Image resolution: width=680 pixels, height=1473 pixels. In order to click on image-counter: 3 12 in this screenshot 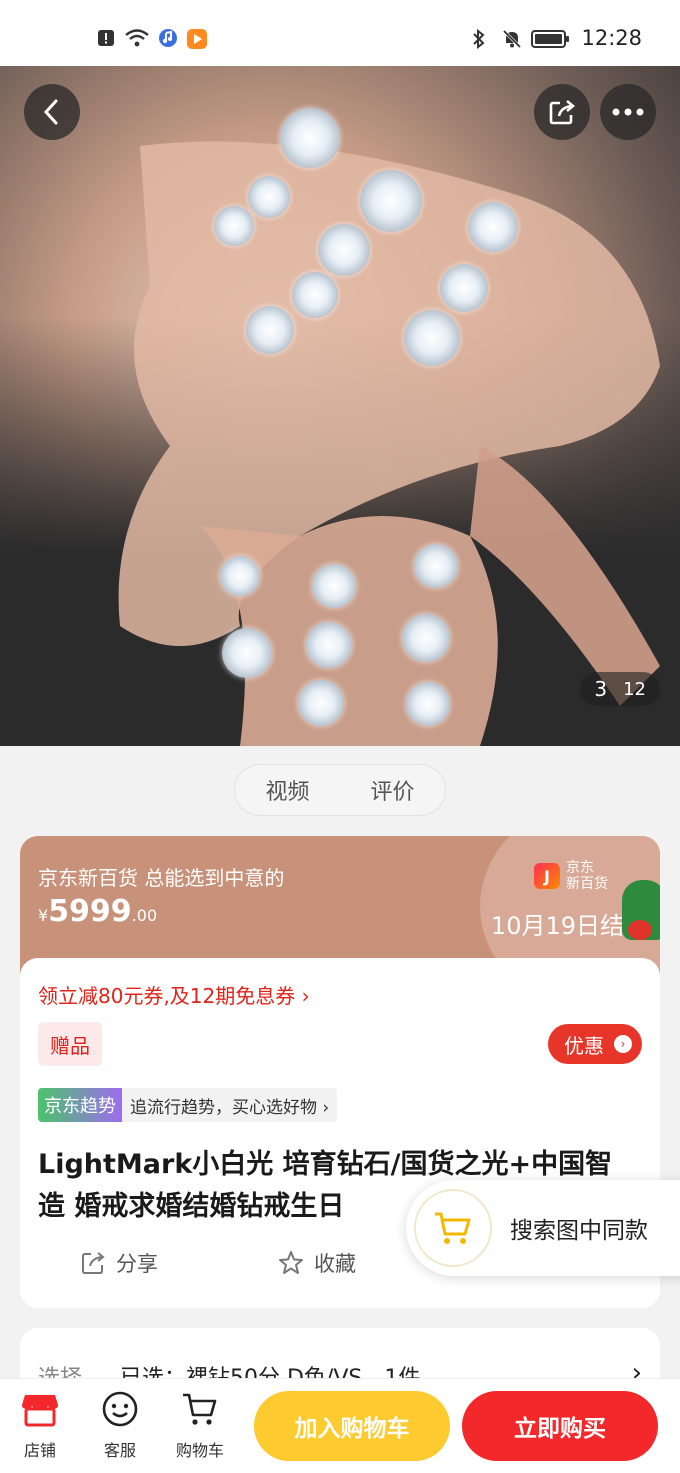, I will do `click(620, 689)`.